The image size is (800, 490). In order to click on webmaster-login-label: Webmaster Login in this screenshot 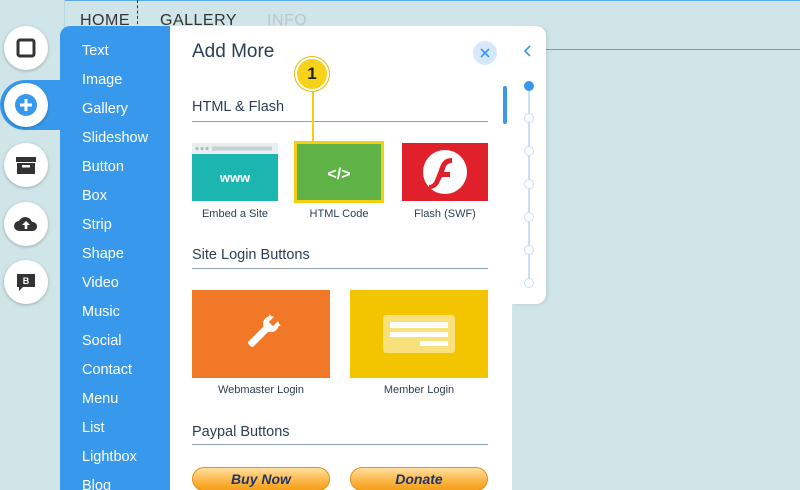, I will do `click(260, 390)`.